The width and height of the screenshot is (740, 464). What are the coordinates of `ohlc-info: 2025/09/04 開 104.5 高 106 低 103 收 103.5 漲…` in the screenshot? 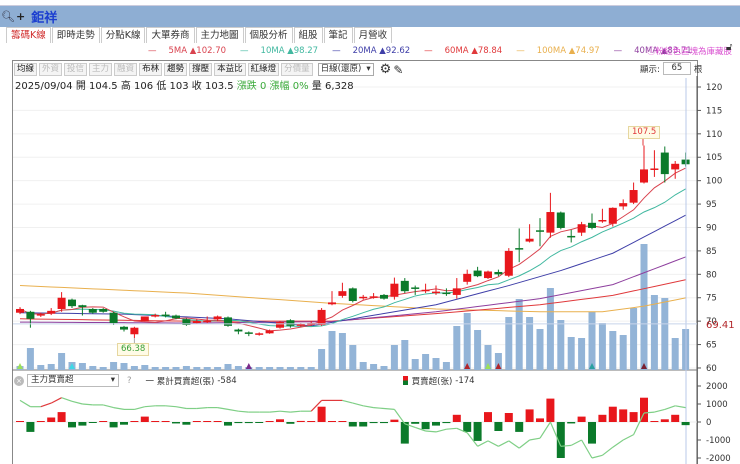 It's located at (184, 84).